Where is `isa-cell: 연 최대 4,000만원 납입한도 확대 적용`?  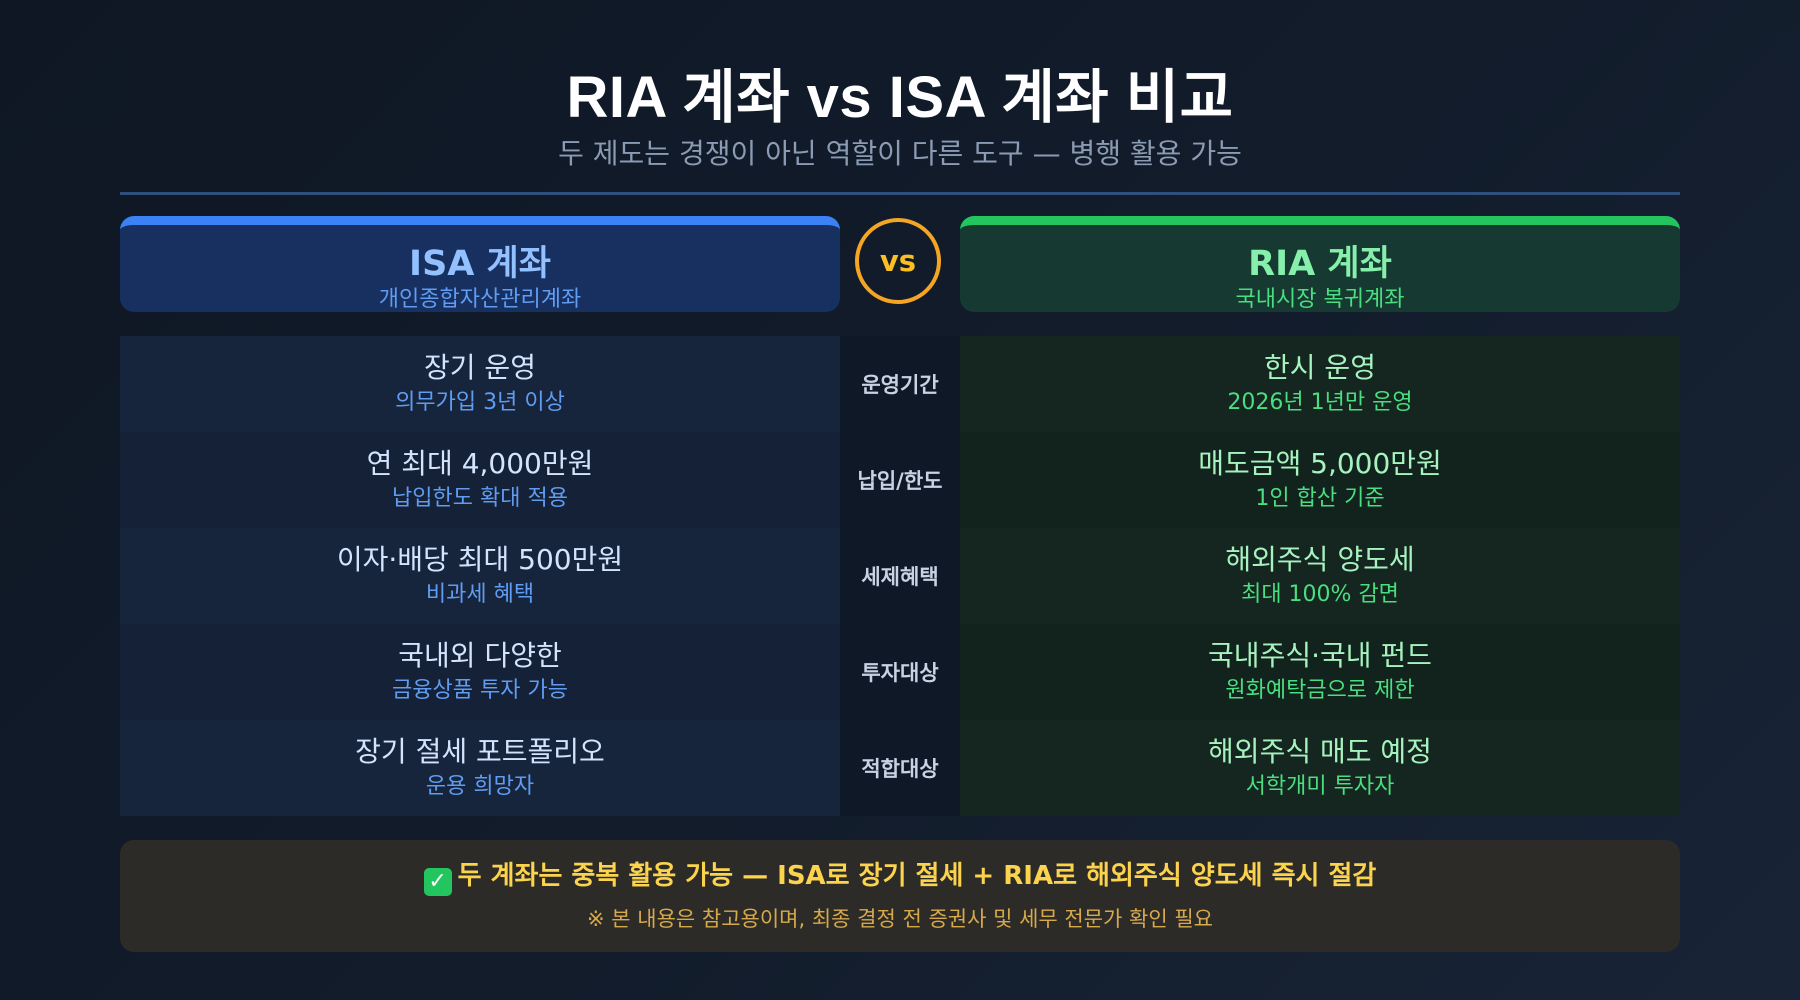
isa-cell: 연 최대 4,000만원 납입한도 확대 적용 is located at coordinates (480, 480).